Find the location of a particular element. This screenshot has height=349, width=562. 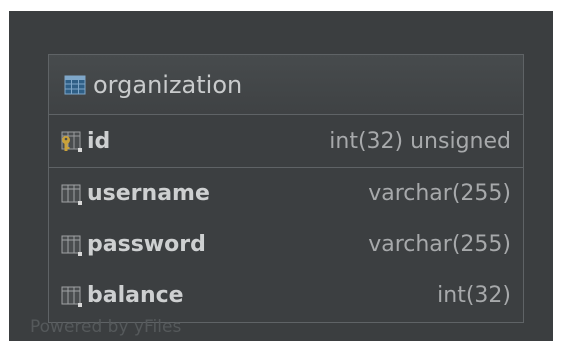

table-icon is located at coordinates (75, 84).